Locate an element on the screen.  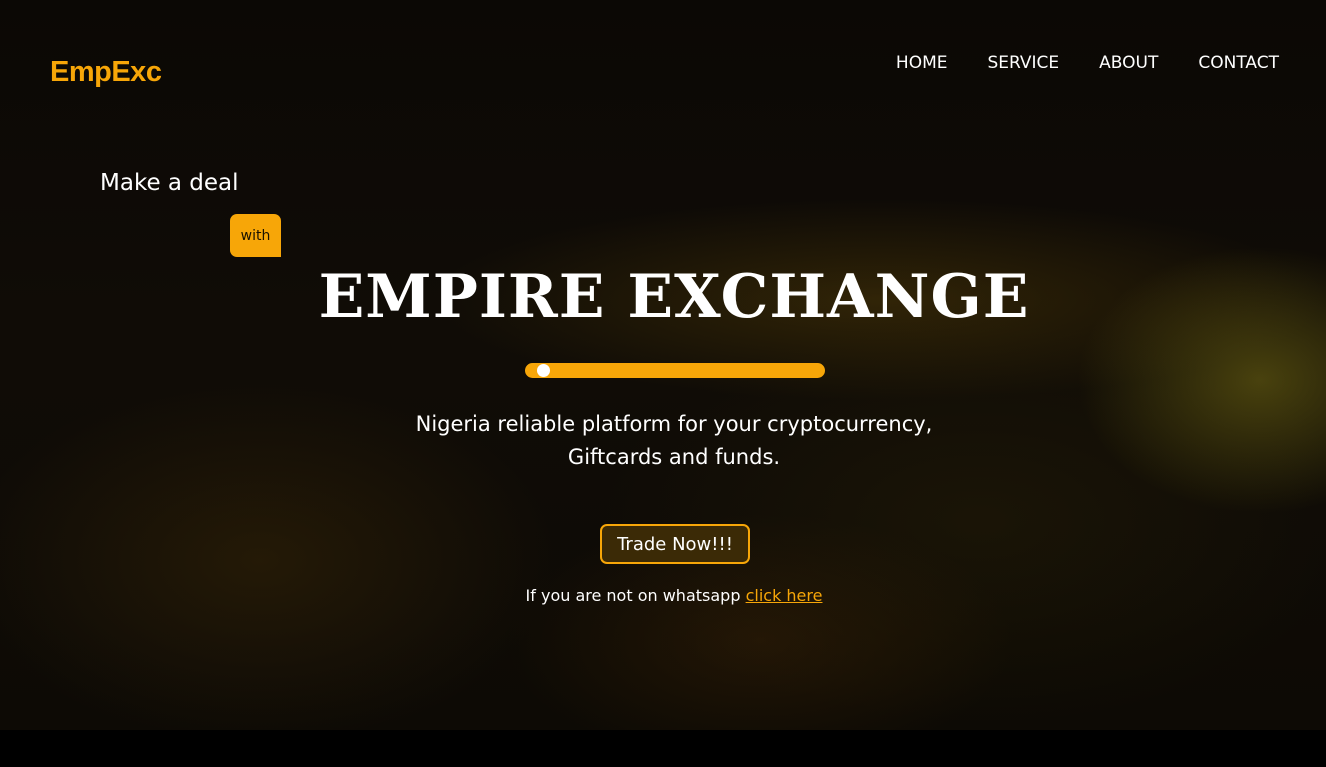
hero-subtitle-line2: Giftcards and funds. is located at coordinates (674, 457).